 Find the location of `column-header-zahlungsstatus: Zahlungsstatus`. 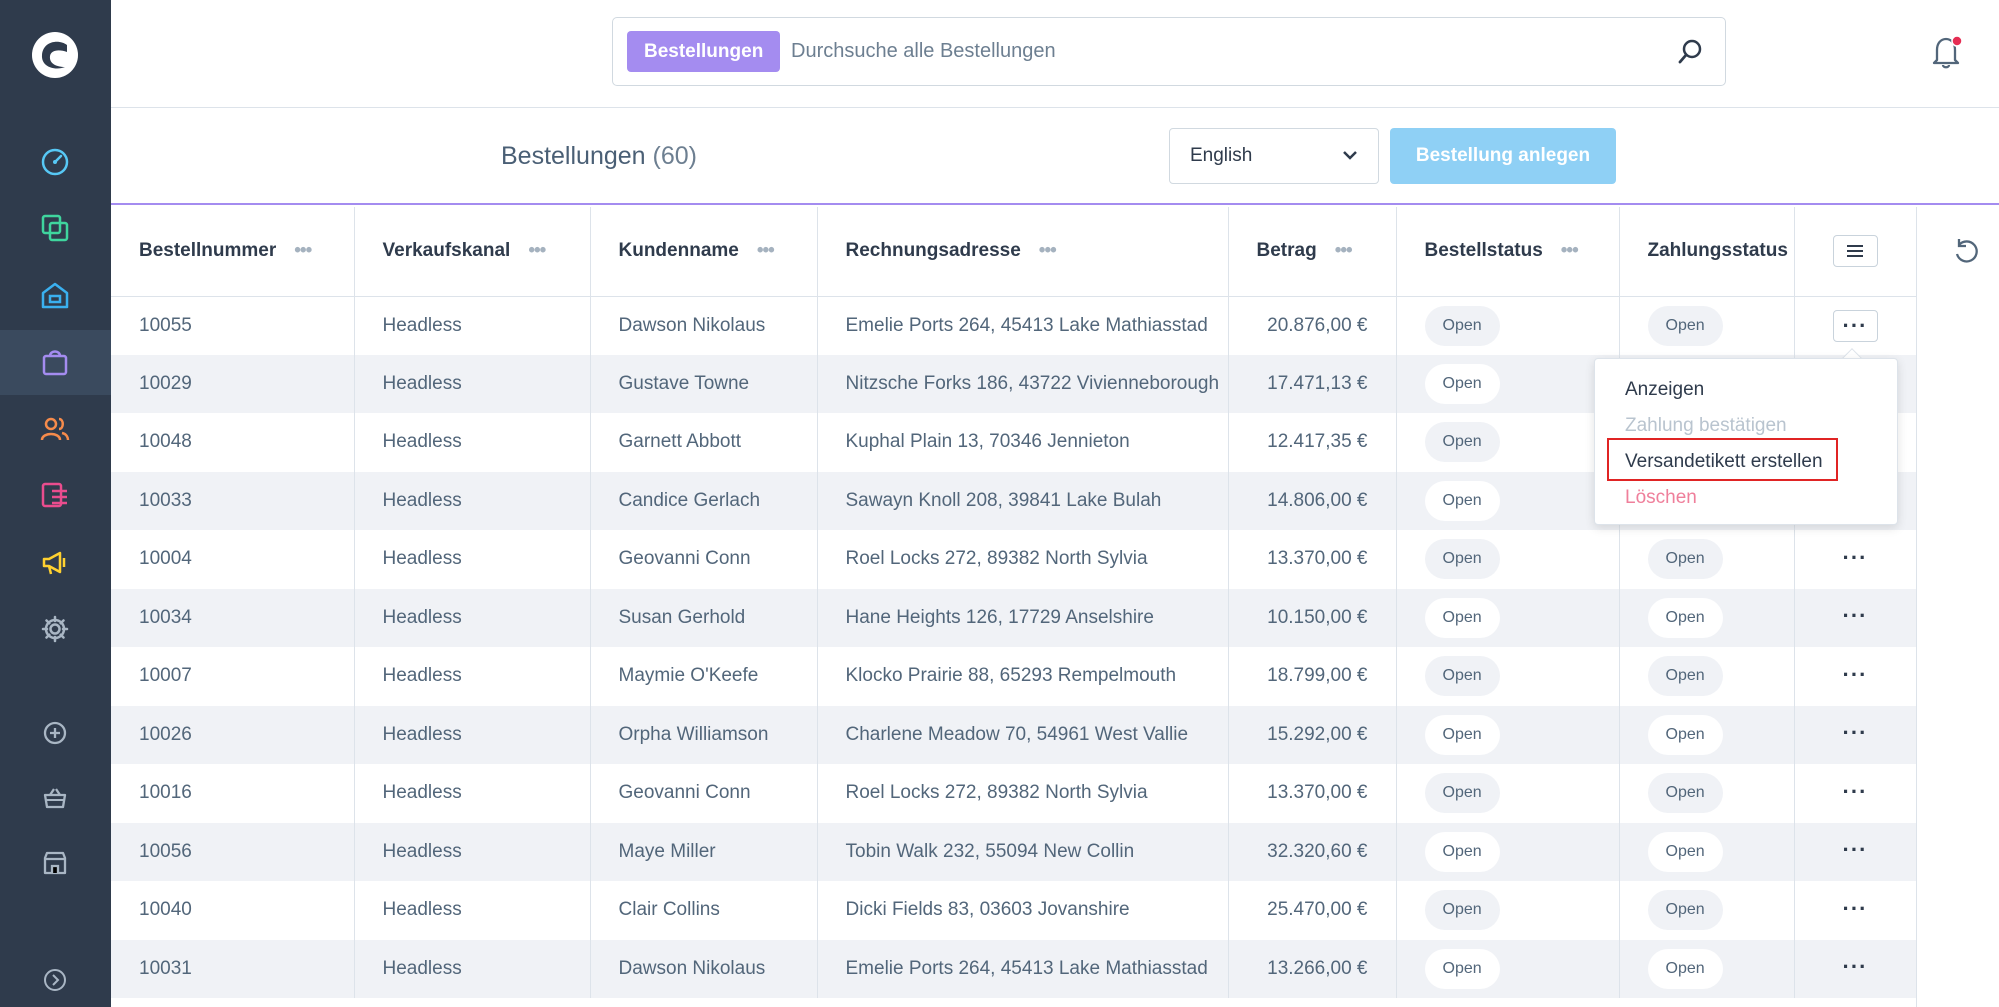

column-header-zahlungsstatus: Zahlungsstatus is located at coordinates (1707, 252).